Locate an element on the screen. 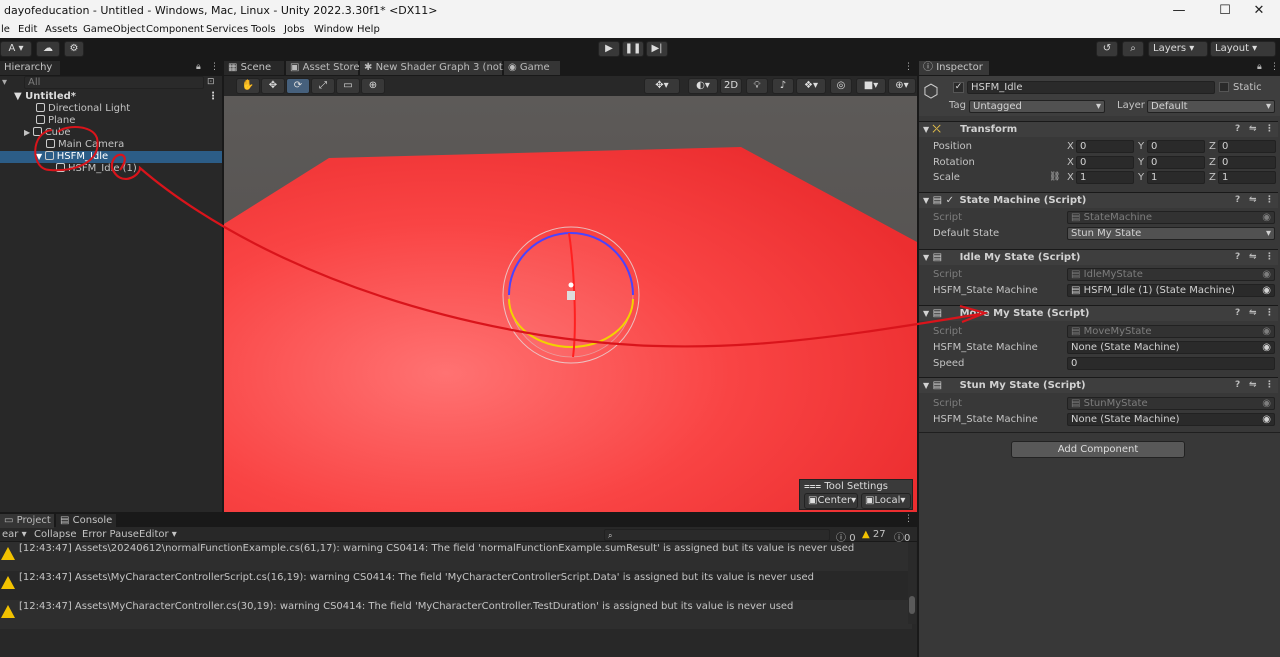 This screenshot has height=657, width=1280. menu-file: le is located at coordinates (5, 29).